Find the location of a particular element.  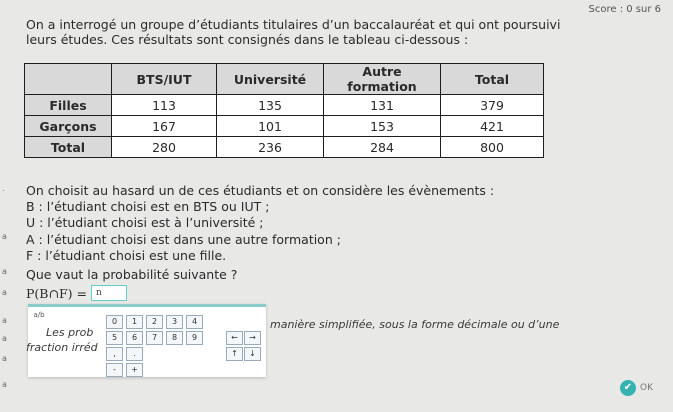

key-8: 8 is located at coordinates (174, 338).